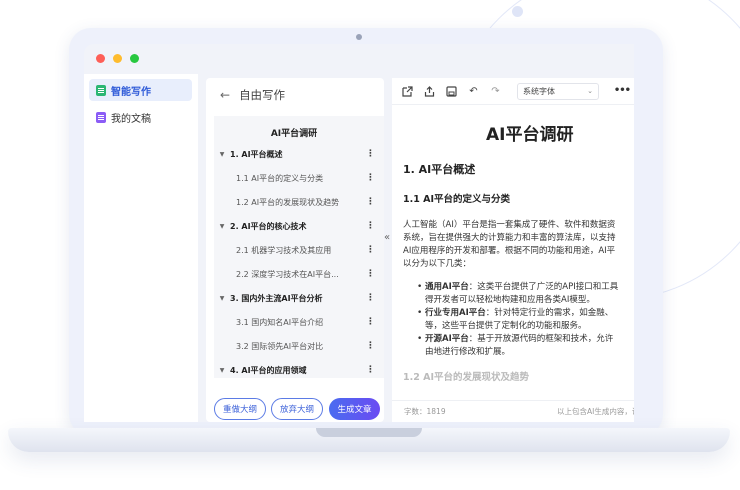 This screenshot has height=490, width=740. I want to click on sidebar-item-label: 智能写作, so click(131, 92).